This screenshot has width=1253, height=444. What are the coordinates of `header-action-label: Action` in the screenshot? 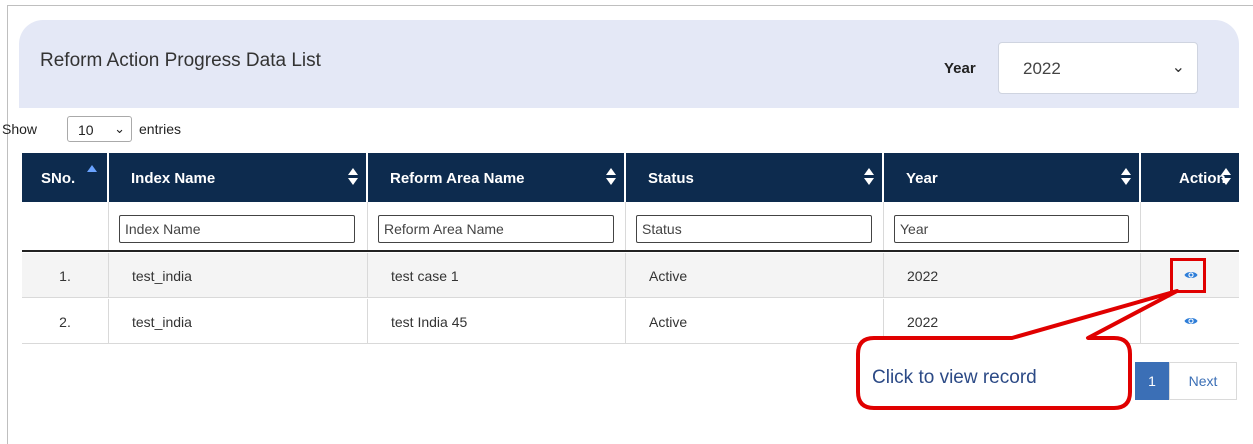 It's located at (1202, 178).